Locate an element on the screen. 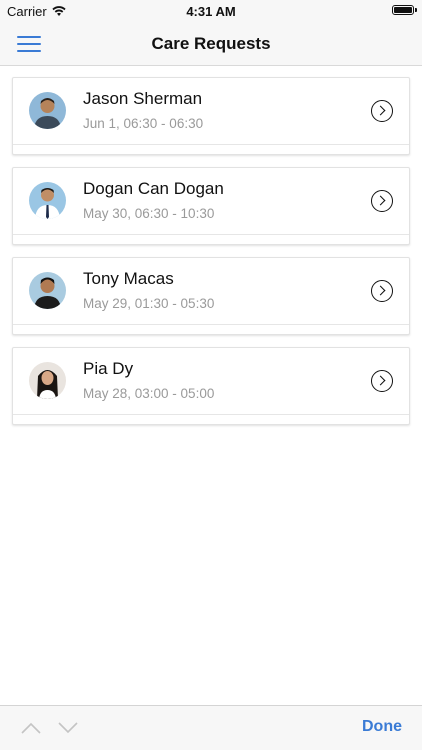 This screenshot has width=422, height=750. request-time: May 29, 01:30 - 05:30 is located at coordinates (149, 303).